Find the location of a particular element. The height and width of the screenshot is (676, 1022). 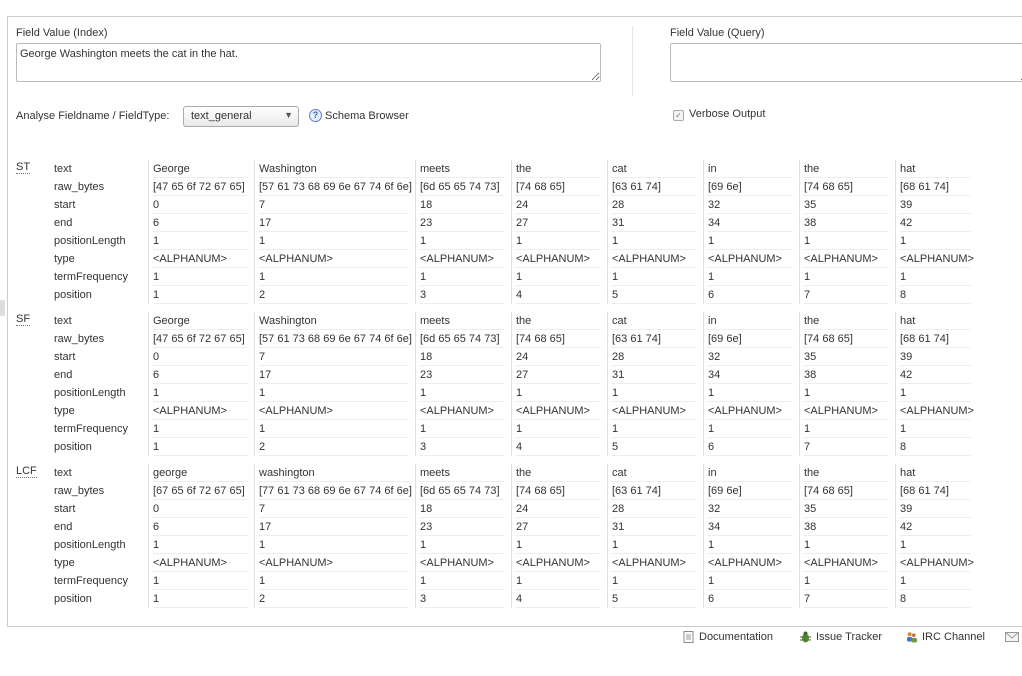

token-text-cell: in is located at coordinates (750, 321).